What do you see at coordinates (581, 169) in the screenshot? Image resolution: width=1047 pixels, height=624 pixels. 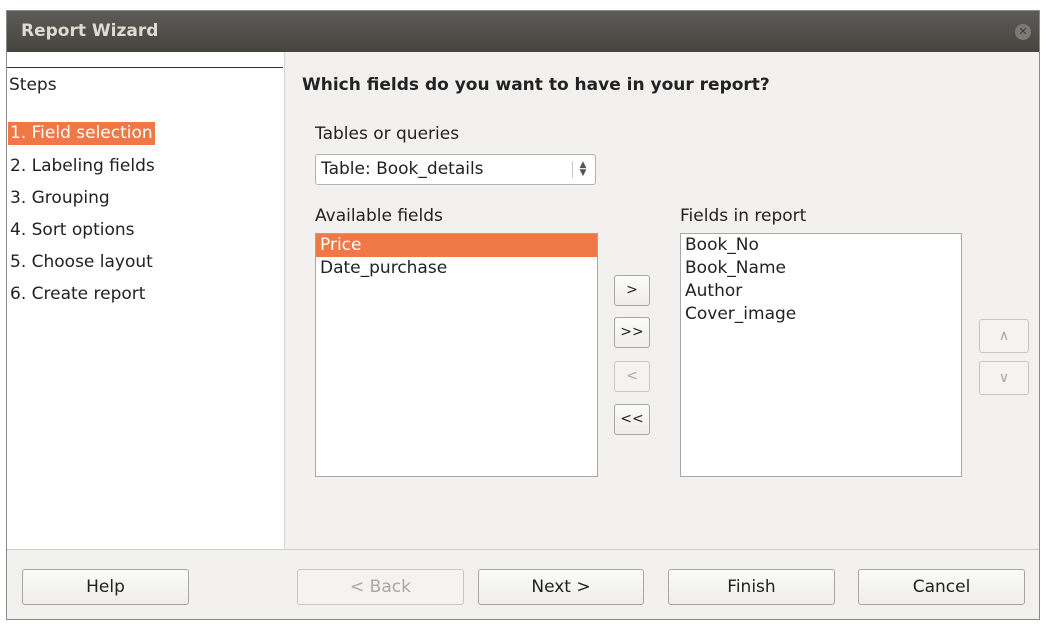 I see `spin-arrows-icon: ▲ ▼` at bounding box center [581, 169].